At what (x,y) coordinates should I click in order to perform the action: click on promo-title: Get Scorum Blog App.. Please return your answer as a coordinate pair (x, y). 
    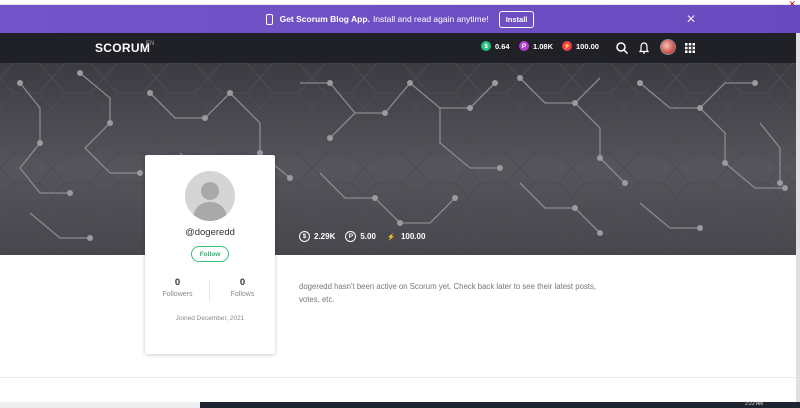
    Looking at the image, I should click on (324, 19).